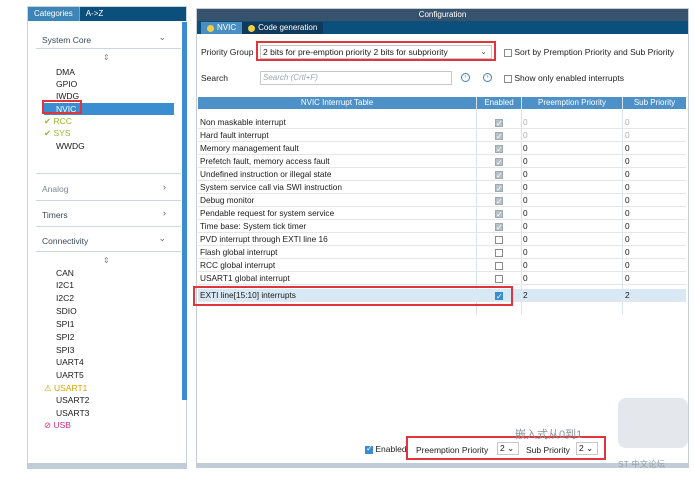 Image resolution: width=695 pixels, height=482 pixels. What do you see at coordinates (283, 28) in the screenshot?
I see `tab-code-generation: Code generation` at bounding box center [283, 28].